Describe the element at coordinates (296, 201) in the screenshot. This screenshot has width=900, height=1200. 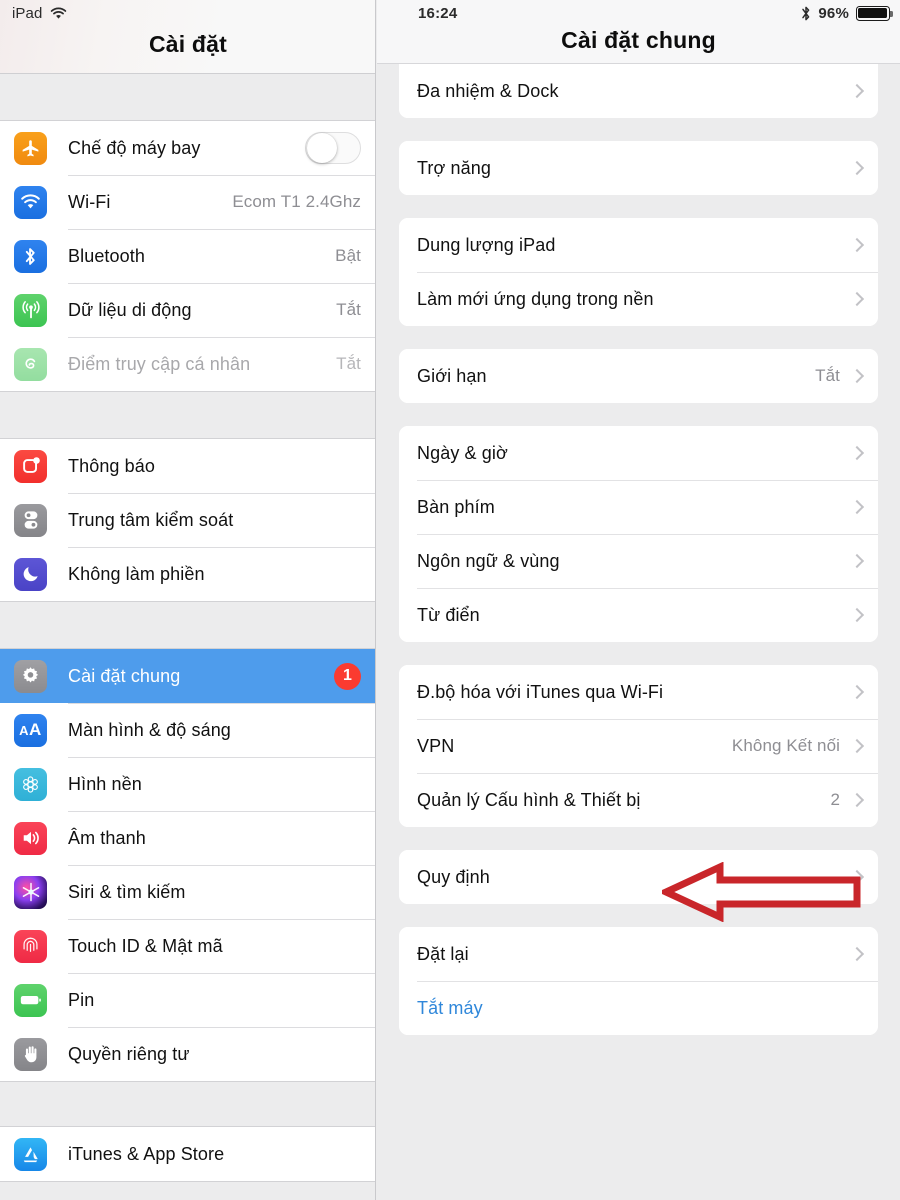
I see `sidebar-item-value: Ecom T1 2.4Ghz` at that location.